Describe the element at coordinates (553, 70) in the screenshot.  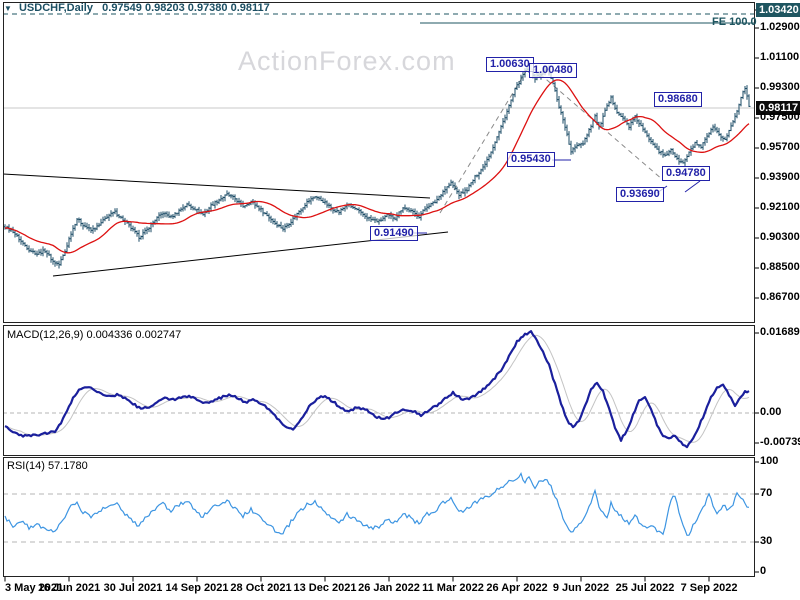
I see `swing-high-label: 1.00480` at that location.